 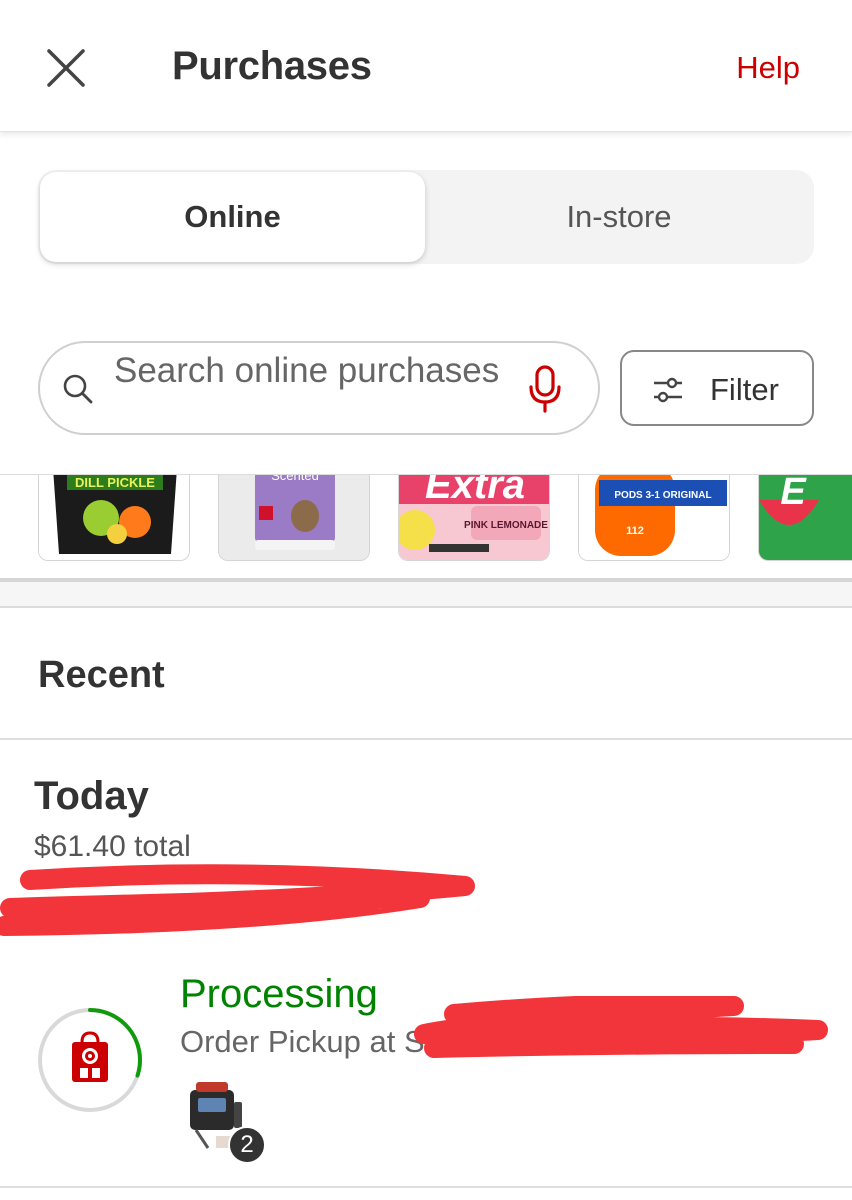 I want to click on tide-count-text: 112, so click(x=635, y=531).